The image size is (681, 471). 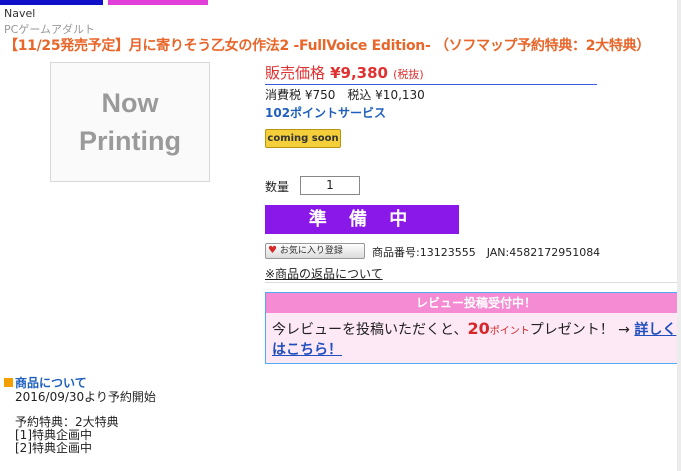 I want to click on price-label: 販売価格, so click(x=295, y=73).